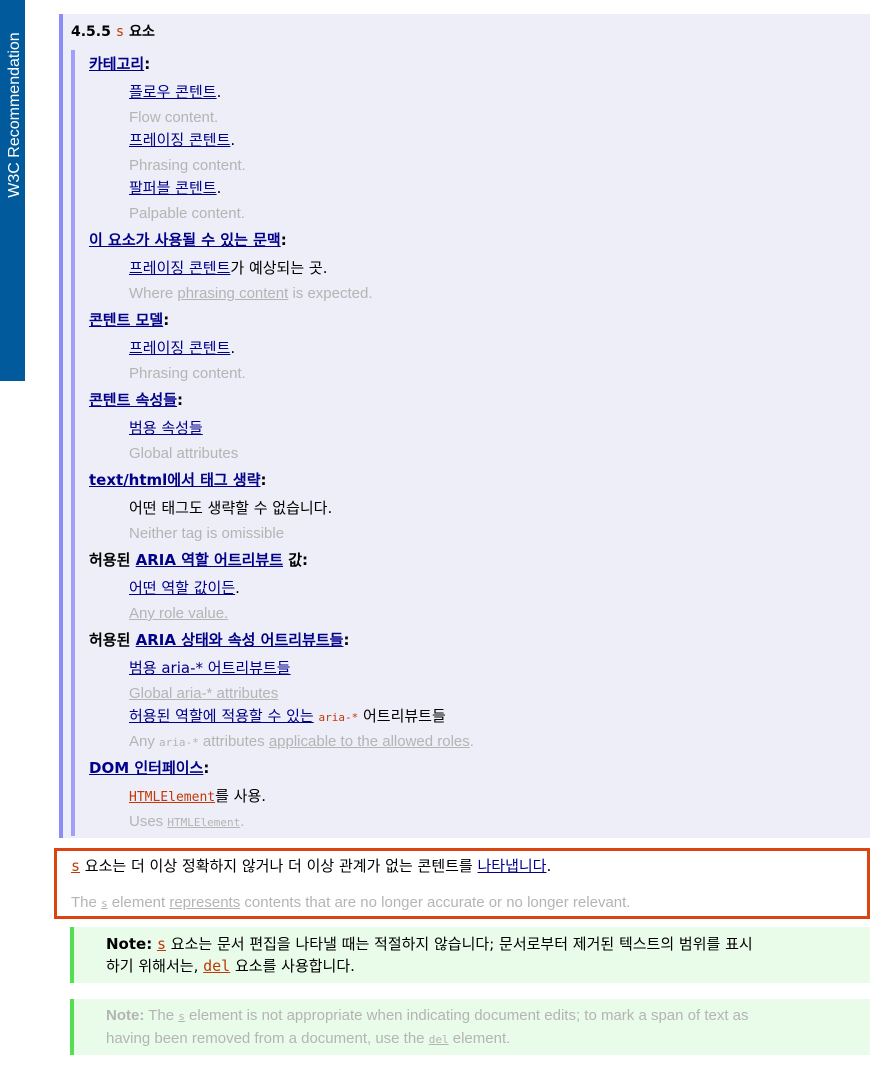  What do you see at coordinates (187, 165) in the screenshot?
I see `category-item-en: Phrasing content.` at bounding box center [187, 165].